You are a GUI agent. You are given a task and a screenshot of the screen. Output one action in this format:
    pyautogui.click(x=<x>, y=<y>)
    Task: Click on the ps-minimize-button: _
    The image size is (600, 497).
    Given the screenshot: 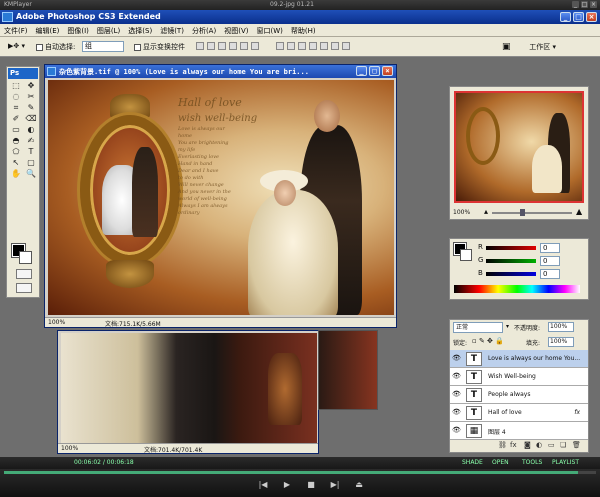 What is the action you would take?
    pyautogui.click(x=565, y=17)
    